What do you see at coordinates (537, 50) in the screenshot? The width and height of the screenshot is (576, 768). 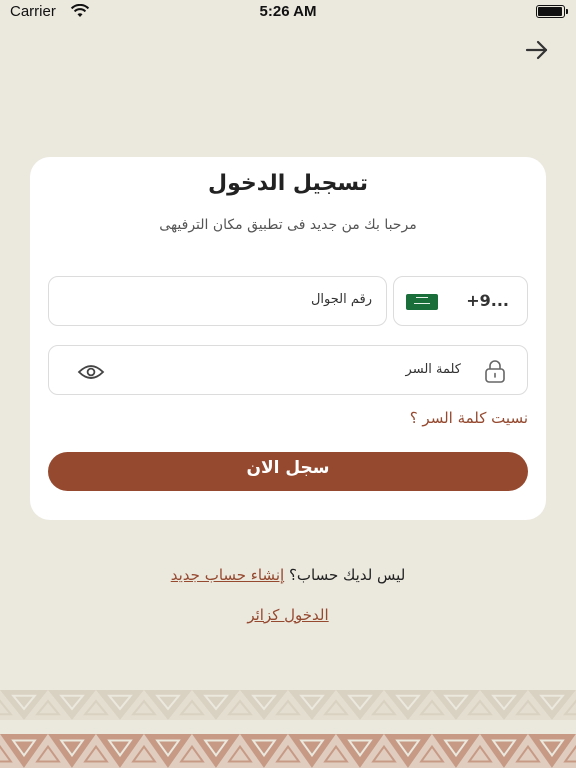 I see `arrow-right-icon` at bounding box center [537, 50].